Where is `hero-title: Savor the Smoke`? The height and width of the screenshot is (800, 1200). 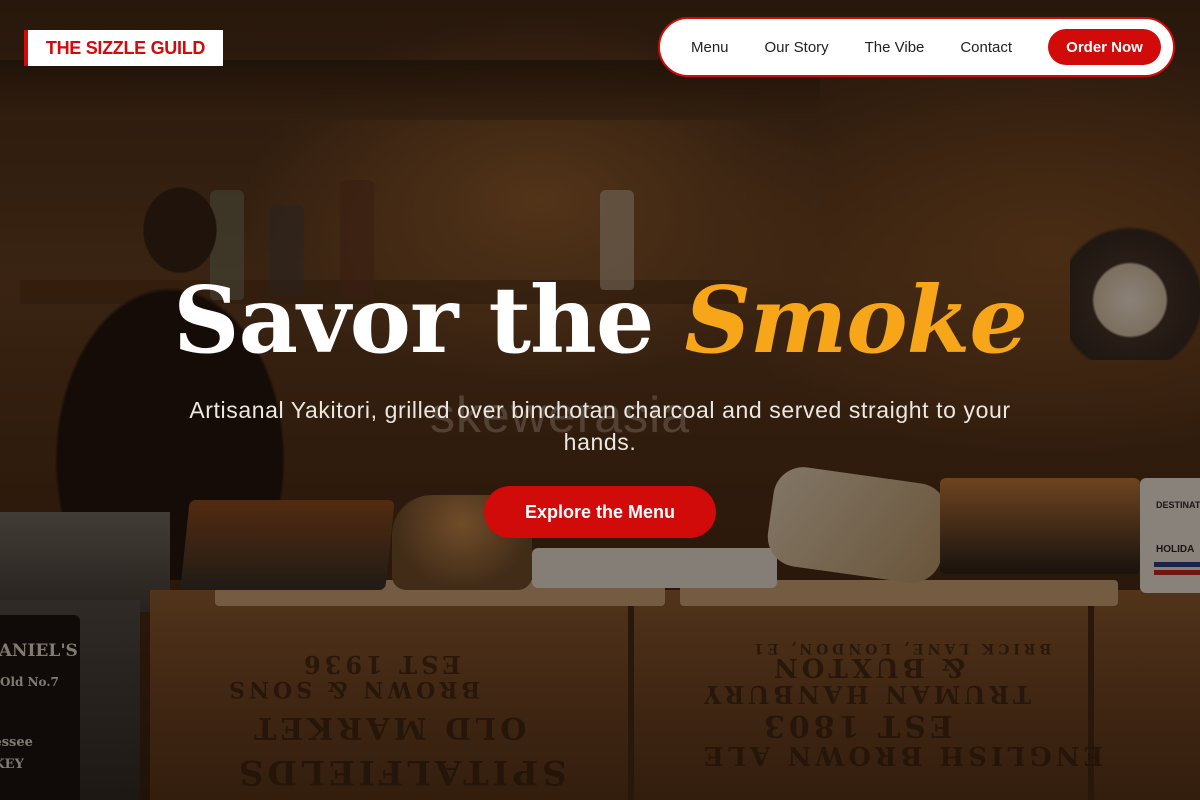 hero-title: Savor the Smoke is located at coordinates (600, 320).